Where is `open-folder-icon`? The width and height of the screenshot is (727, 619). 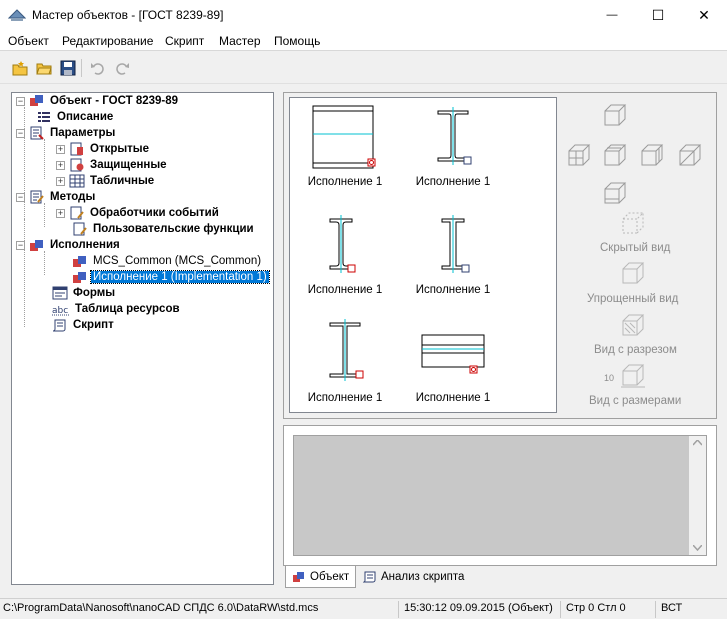 open-folder-icon is located at coordinates (44, 69).